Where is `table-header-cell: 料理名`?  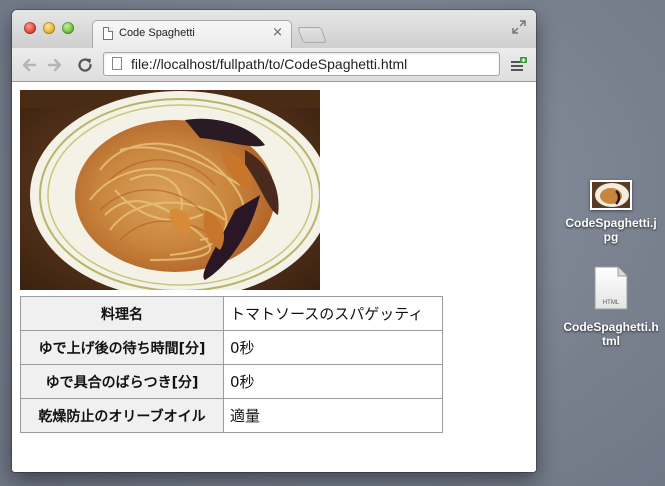
table-header-cell: 料理名 is located at coordinates (122, 313).